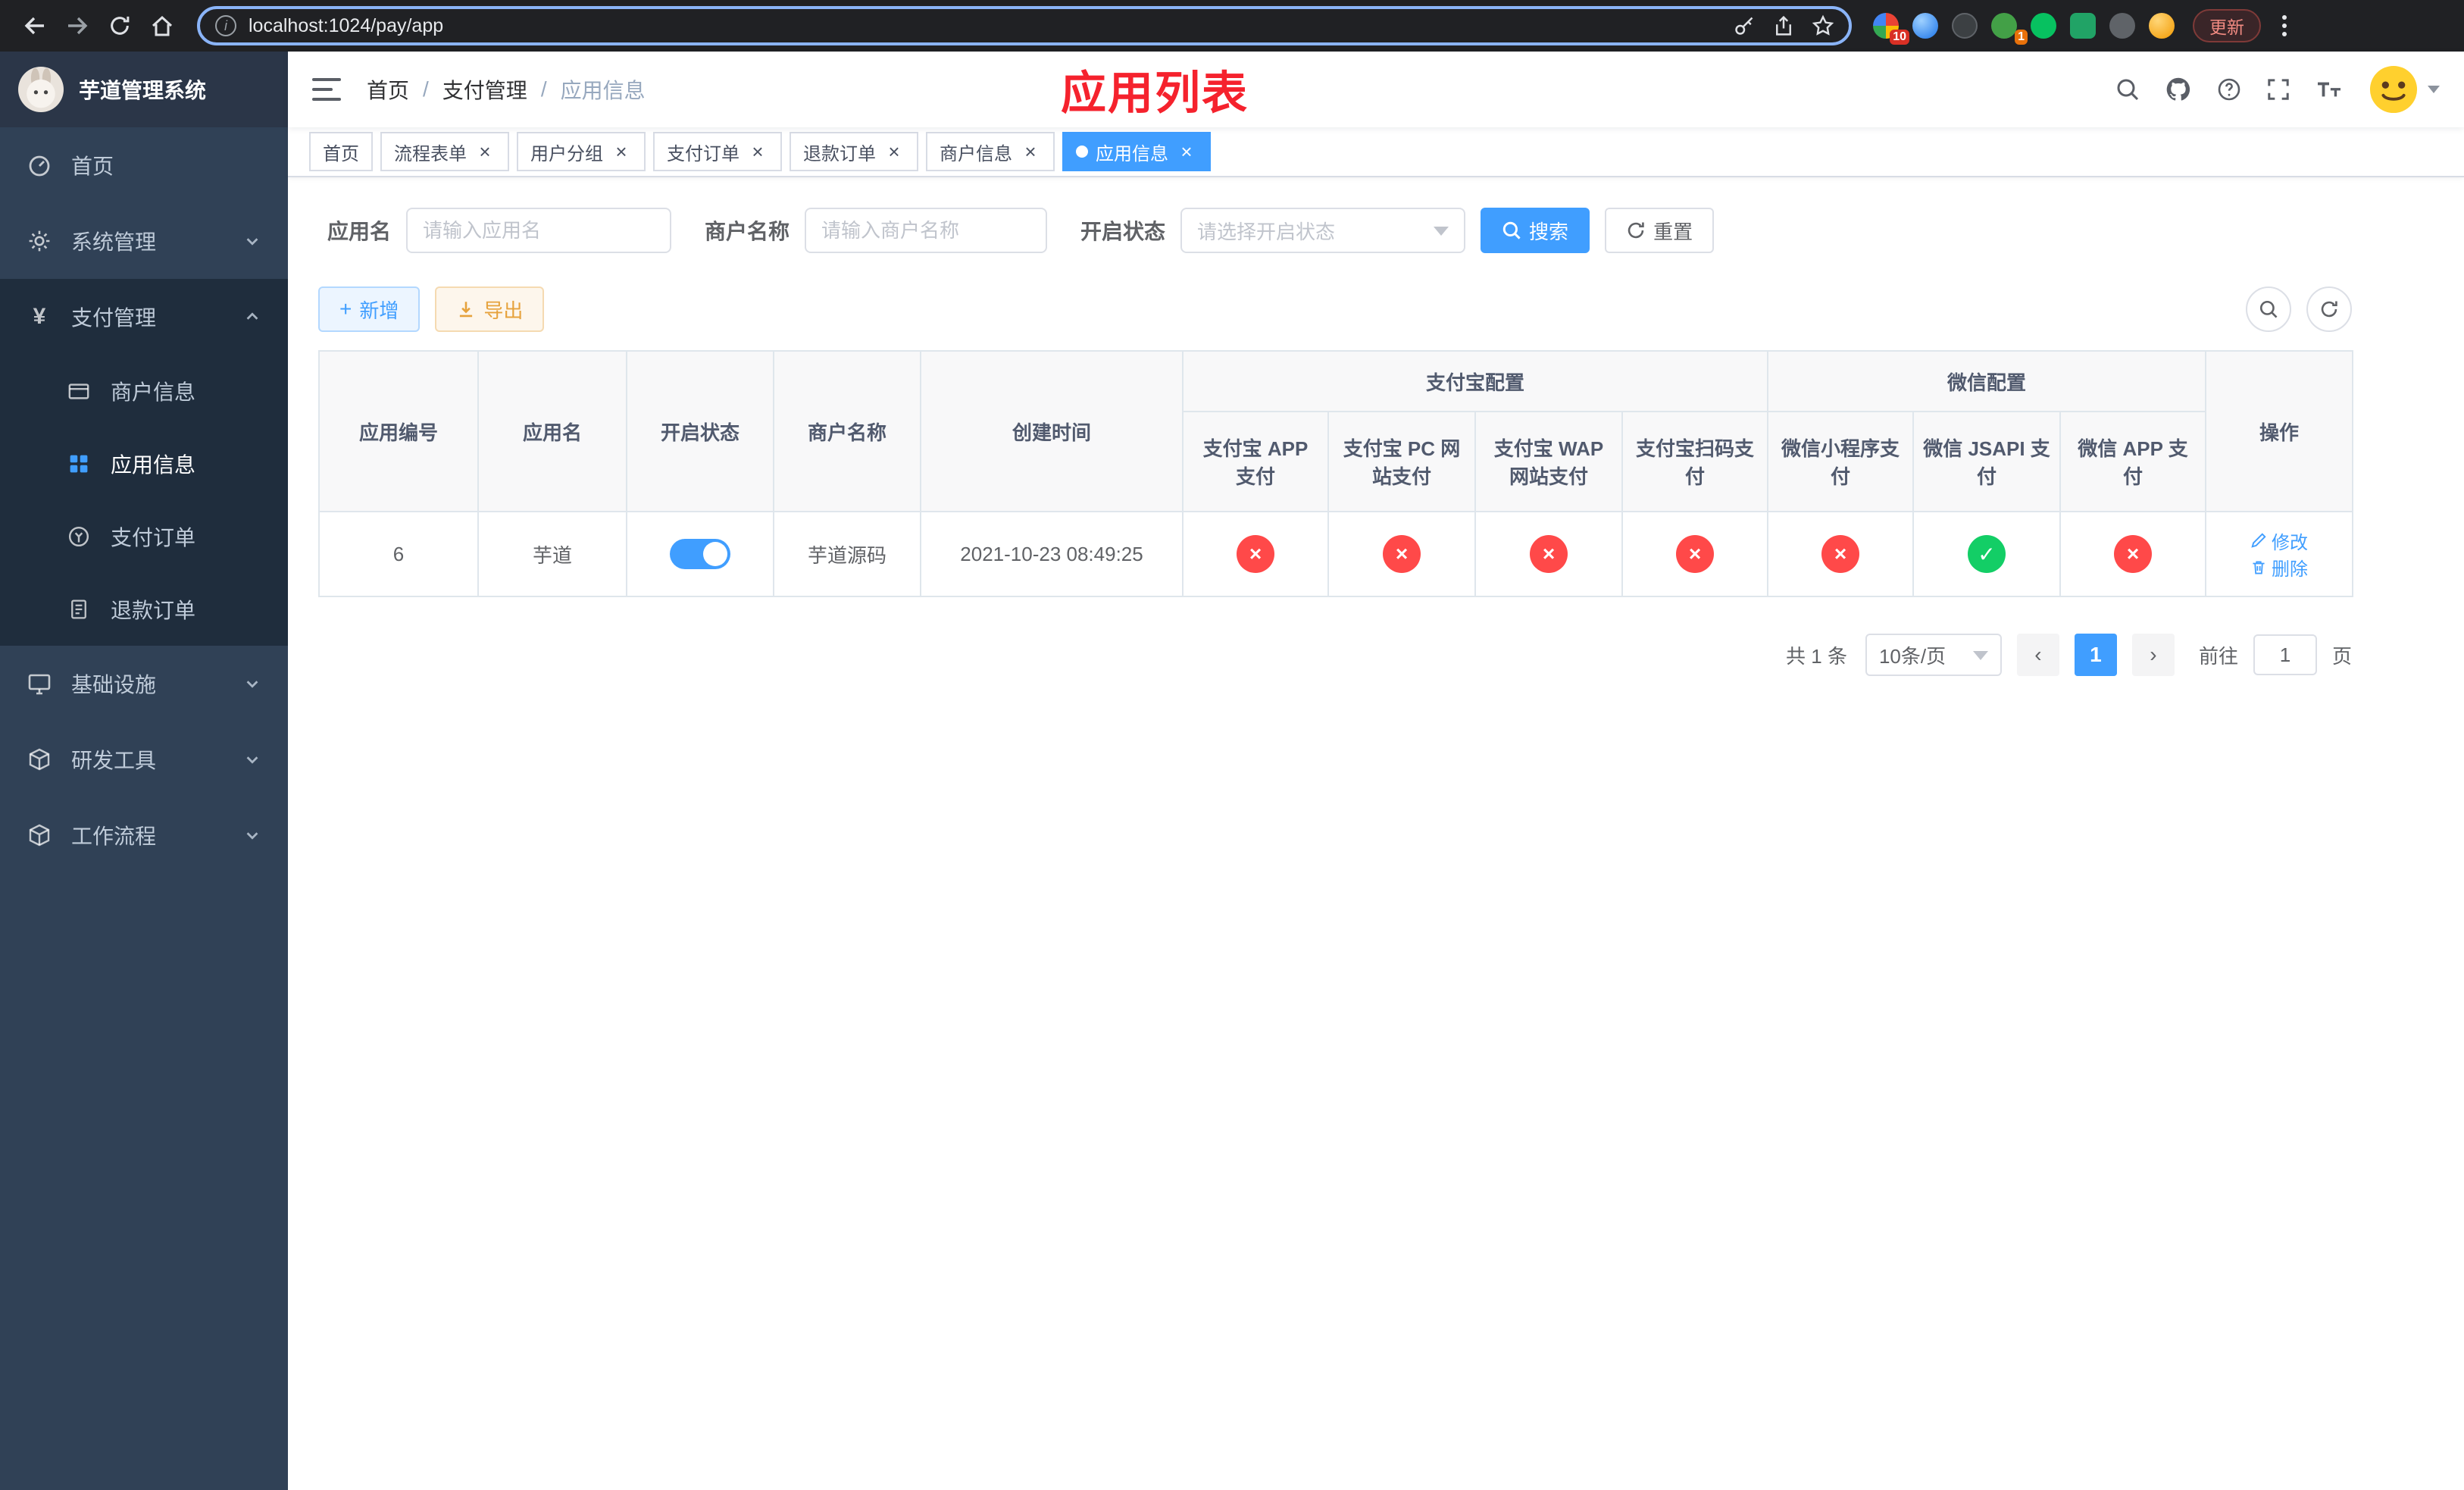  I want to click on add-button: + 新增, so click(369, 309).